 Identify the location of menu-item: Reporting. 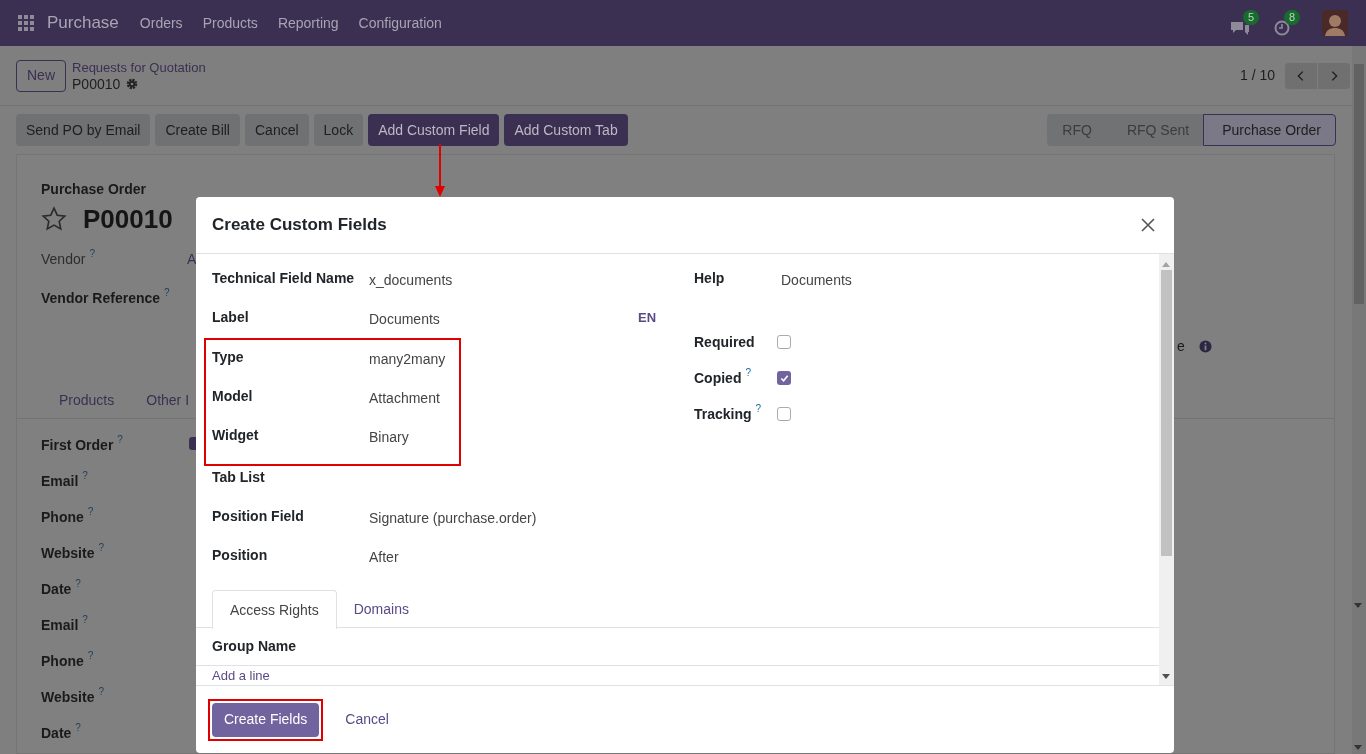
(308, 23).